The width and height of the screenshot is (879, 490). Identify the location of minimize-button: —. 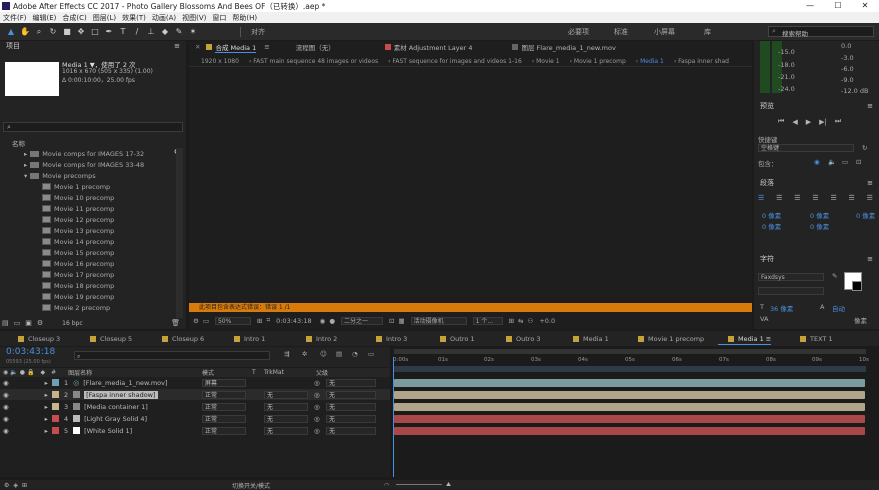
(810, 6).